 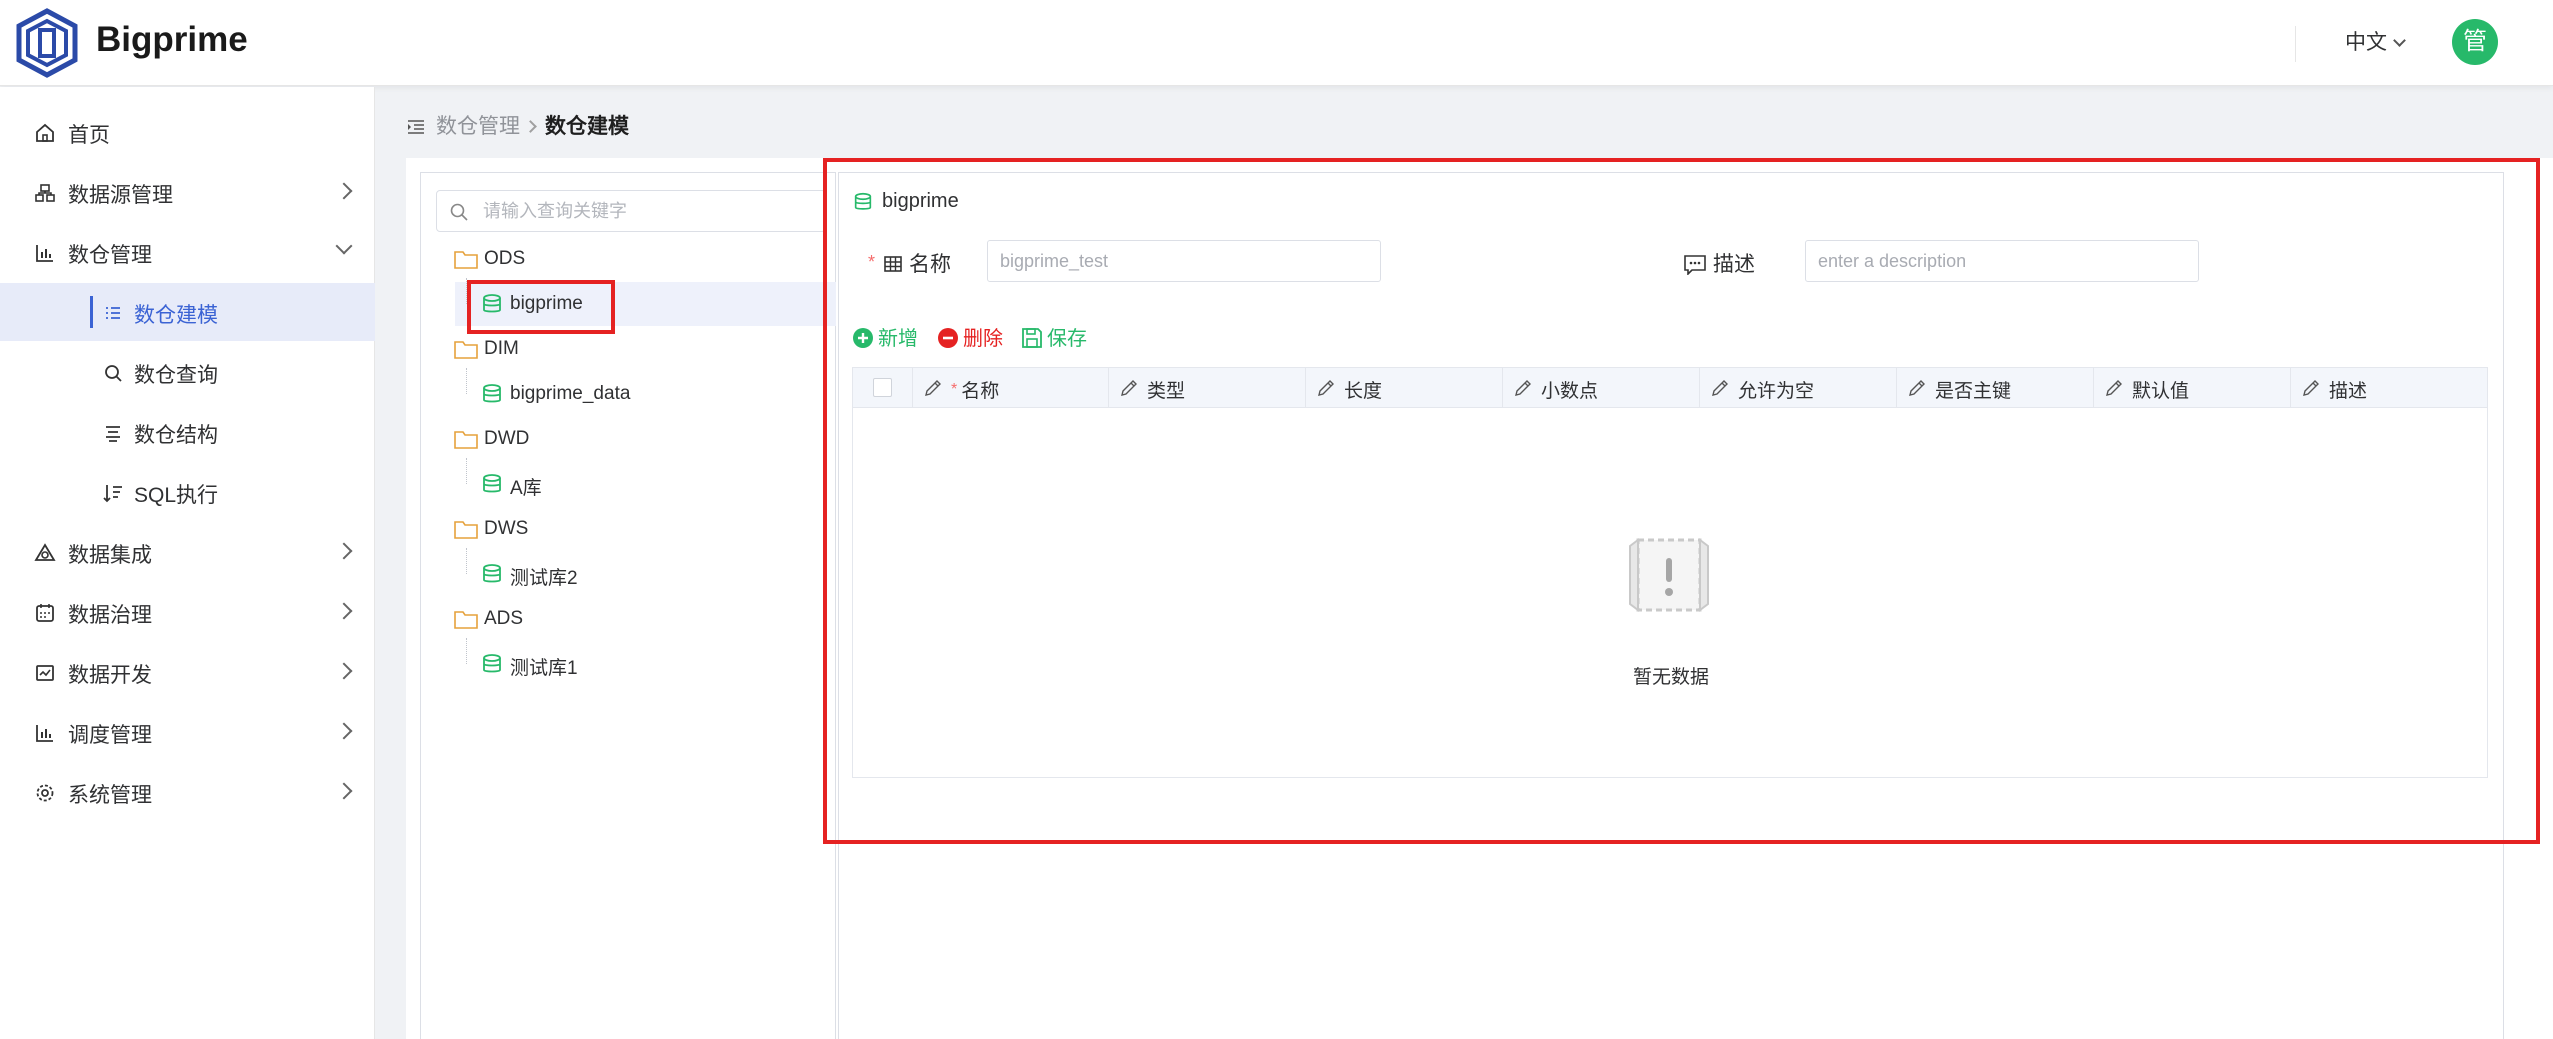 I want to click on tree-db-label: bigprime_data, so click(x=570, y=393).